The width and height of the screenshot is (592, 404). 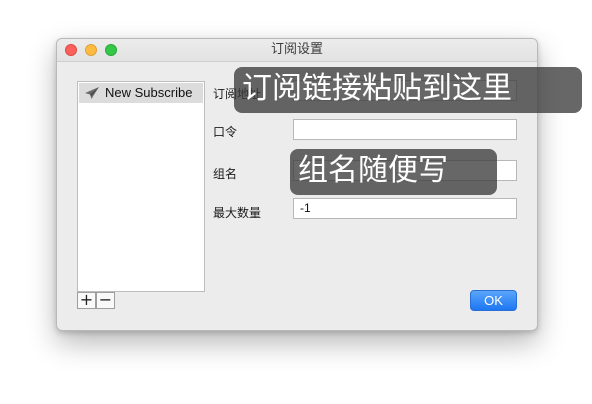 What do you see at coordinates (493, 300) in the screenshot?
I see `ok-button: OK` at bounding box center [493, 300].